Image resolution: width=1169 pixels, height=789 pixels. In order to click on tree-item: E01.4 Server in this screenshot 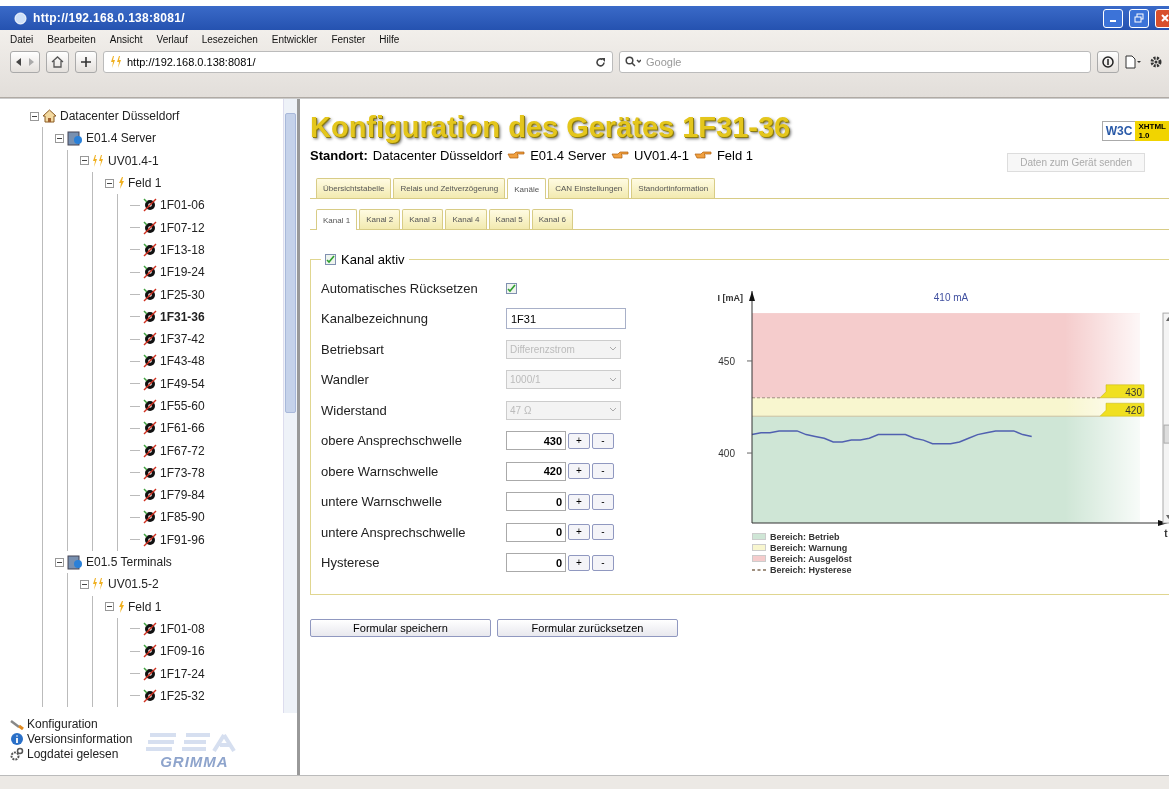, I will do `click(121, 138)`.